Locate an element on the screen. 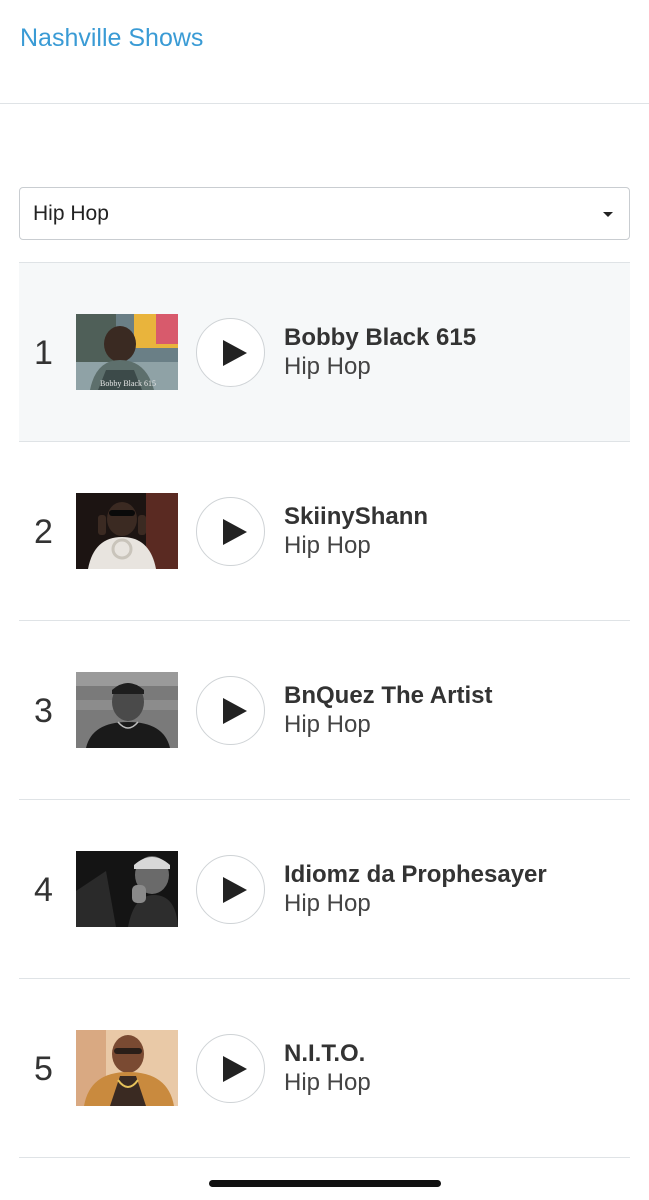  rank-number: 1 is located at coordinates (43, 353).